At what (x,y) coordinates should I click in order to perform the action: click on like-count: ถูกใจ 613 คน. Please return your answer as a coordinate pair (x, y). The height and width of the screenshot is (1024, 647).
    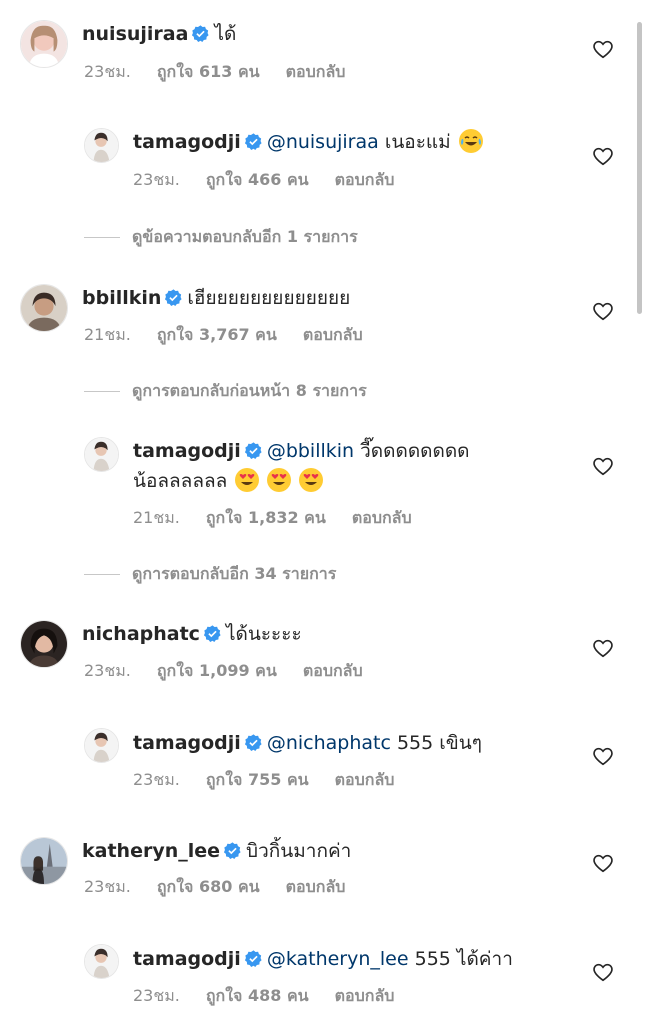
    Looking at the image, I should click on (208, 71).